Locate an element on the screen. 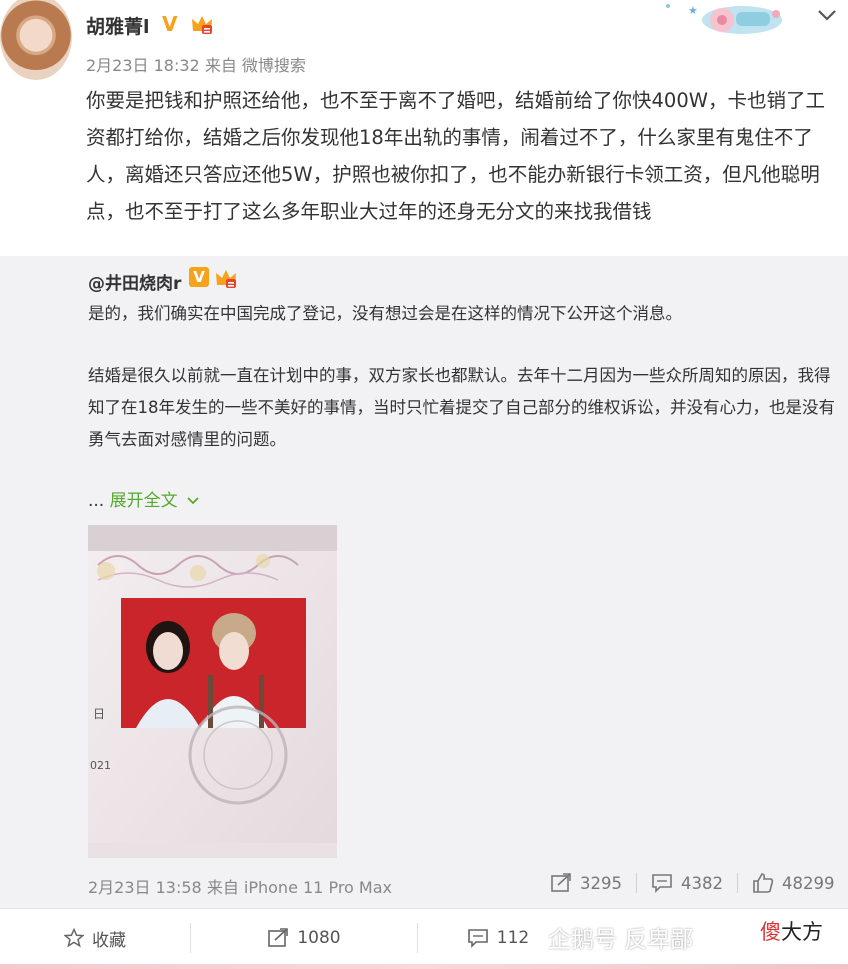 Image resolution: width=848 pixels, height=969 pixels. decoration-icon: ★ is located at coordinates (724, 19).